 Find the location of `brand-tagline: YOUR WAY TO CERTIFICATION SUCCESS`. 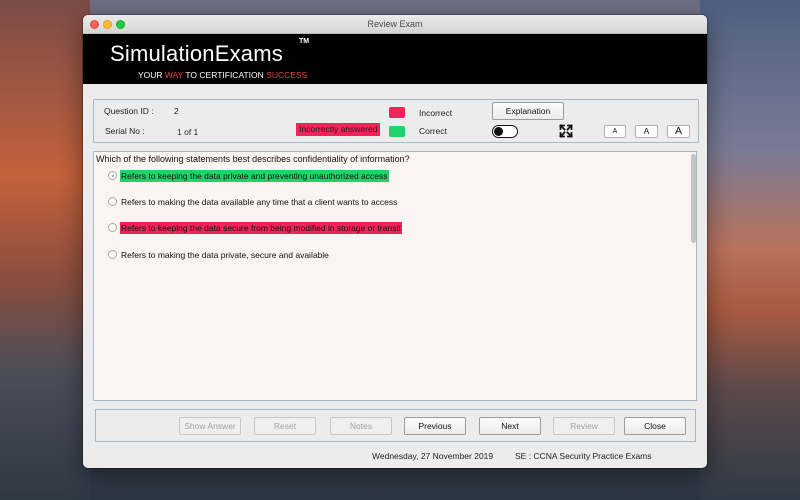

brand-tagline: YOUR WAY TO CERTIFICATION SUCCESS is located at coordinates (222, 75).